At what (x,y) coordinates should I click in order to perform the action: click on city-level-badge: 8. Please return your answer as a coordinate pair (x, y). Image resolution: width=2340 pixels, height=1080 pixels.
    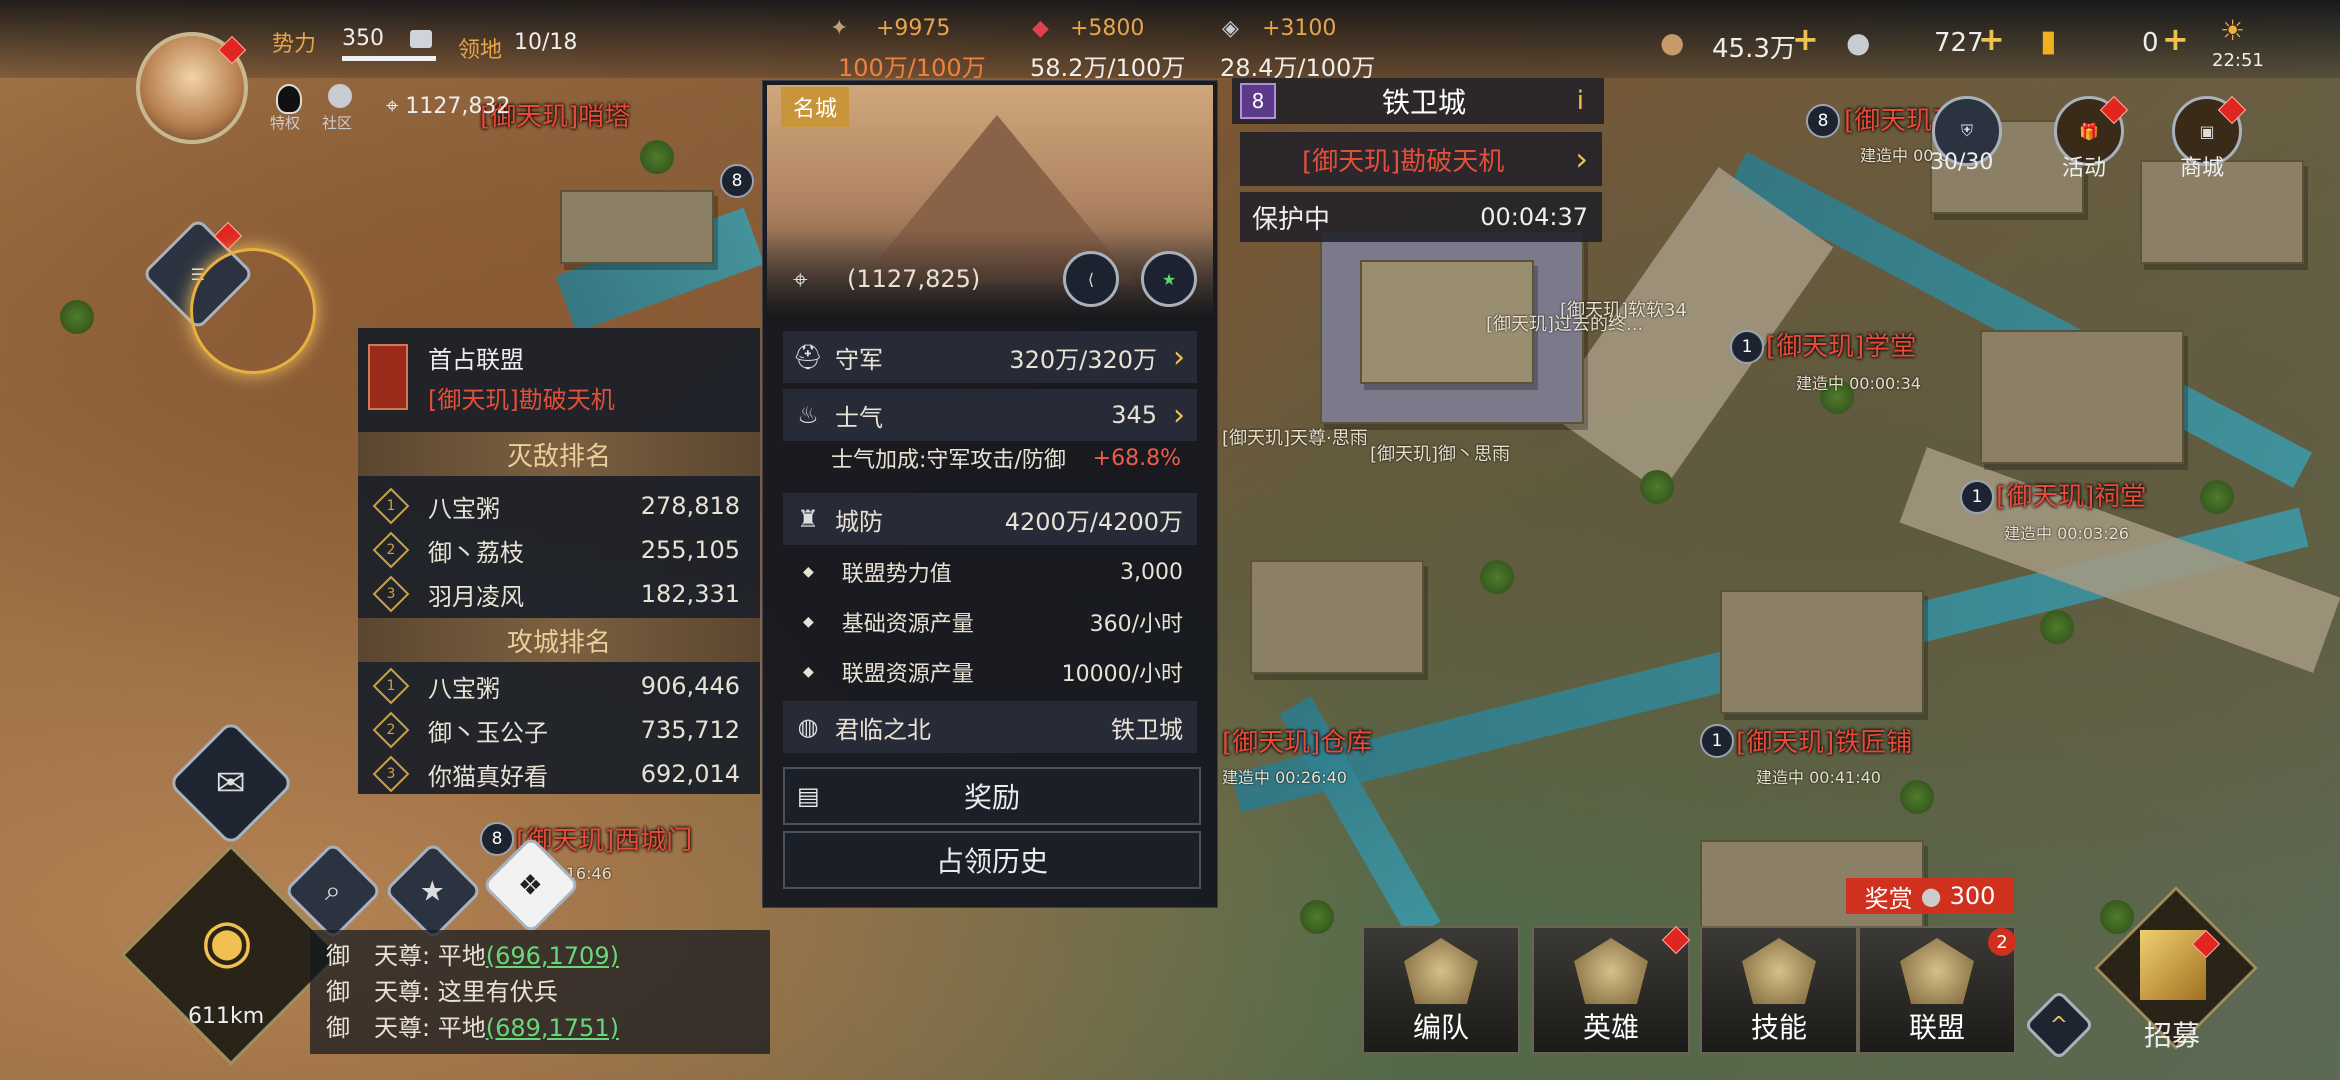
    Looking at the image, I should click on (1258, 101).